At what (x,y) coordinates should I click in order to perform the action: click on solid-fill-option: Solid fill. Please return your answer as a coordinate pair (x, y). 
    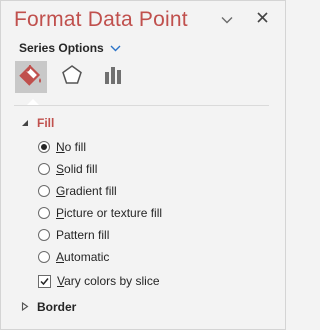
    Looking at the image, I should click on (67, 169).